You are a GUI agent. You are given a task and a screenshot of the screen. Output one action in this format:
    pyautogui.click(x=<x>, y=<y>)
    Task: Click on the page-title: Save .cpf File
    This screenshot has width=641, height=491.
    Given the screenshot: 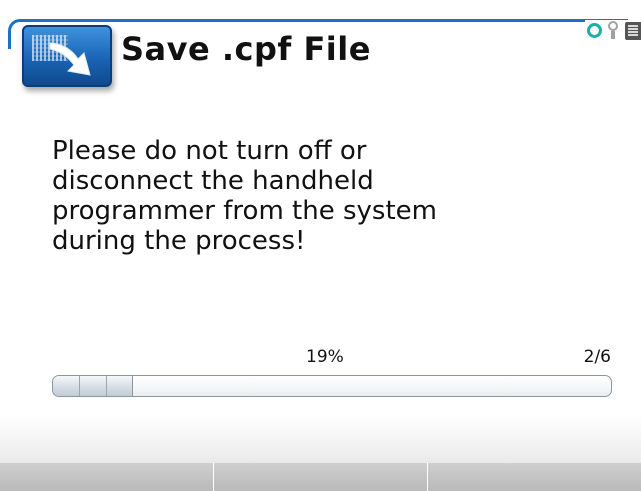 What is the action you would take?
    pyautogui.click(x=246, y=49)
    